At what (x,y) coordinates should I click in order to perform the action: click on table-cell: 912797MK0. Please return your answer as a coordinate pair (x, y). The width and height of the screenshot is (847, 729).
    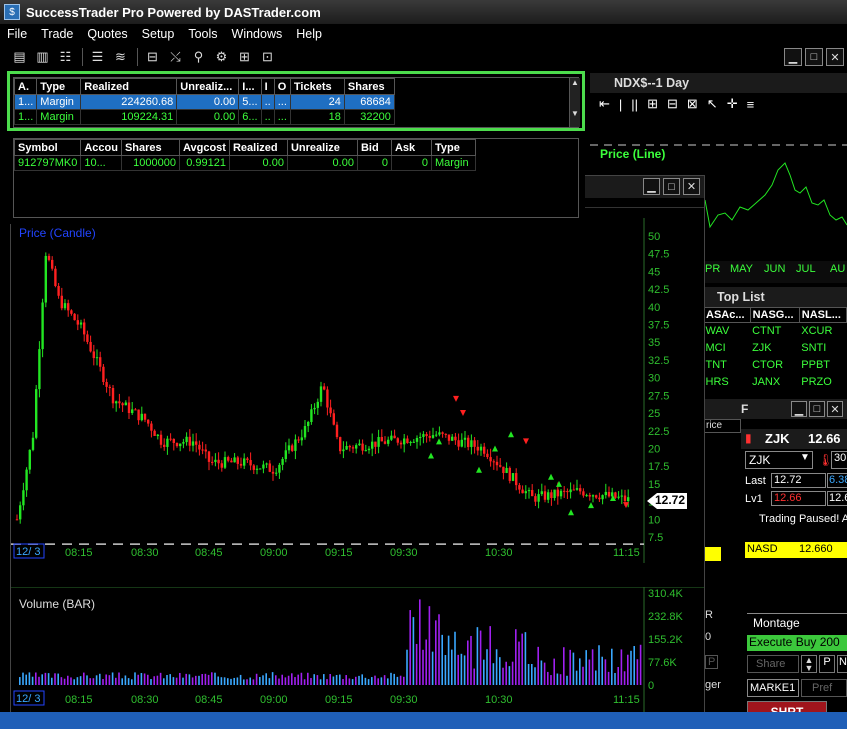
    Looking at the image, I should click on (47, 163).